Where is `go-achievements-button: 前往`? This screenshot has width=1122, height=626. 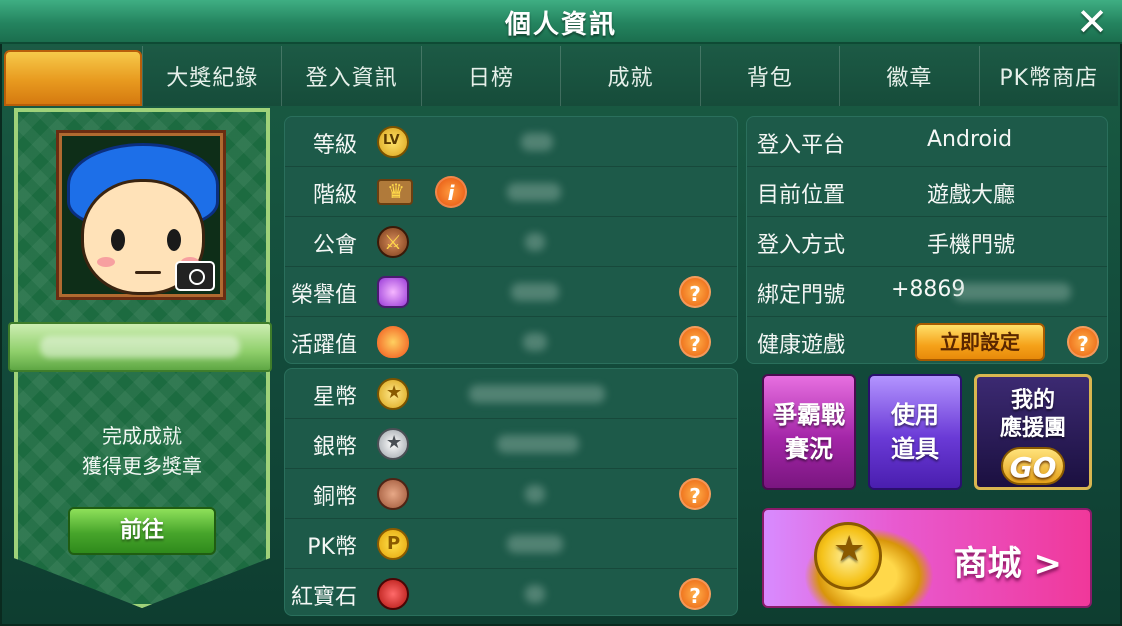 go-achievements-button: 前往 is located at coordinates (142, 531).